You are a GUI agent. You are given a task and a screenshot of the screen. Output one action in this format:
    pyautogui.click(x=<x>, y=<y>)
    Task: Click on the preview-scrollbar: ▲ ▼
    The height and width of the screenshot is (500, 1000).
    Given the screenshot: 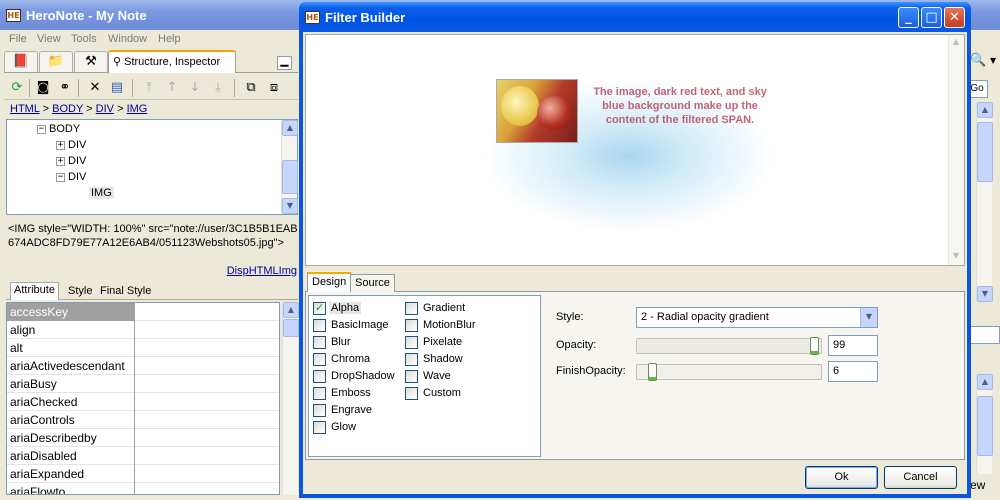 What is the action you would take?
    pyautogui.click(x=956, y=150)
    